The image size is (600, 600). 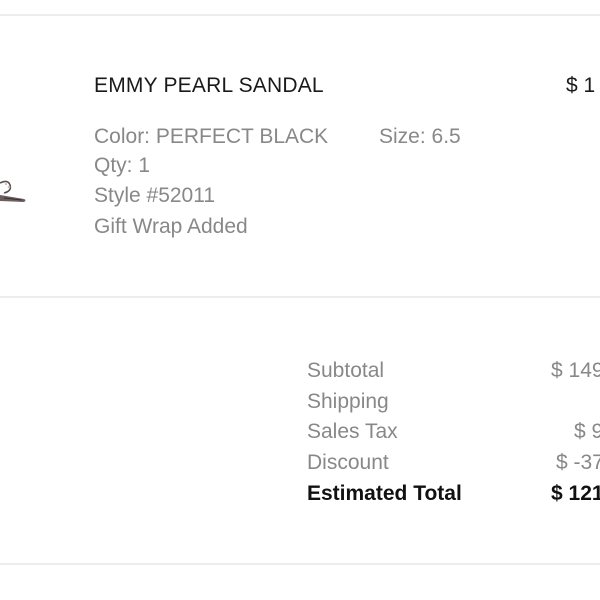 What do you see at coordinates (211, 136) in the screenshot?
I see `product-color: Color: PERFECT BLACK` at bounding box center [211, 136].